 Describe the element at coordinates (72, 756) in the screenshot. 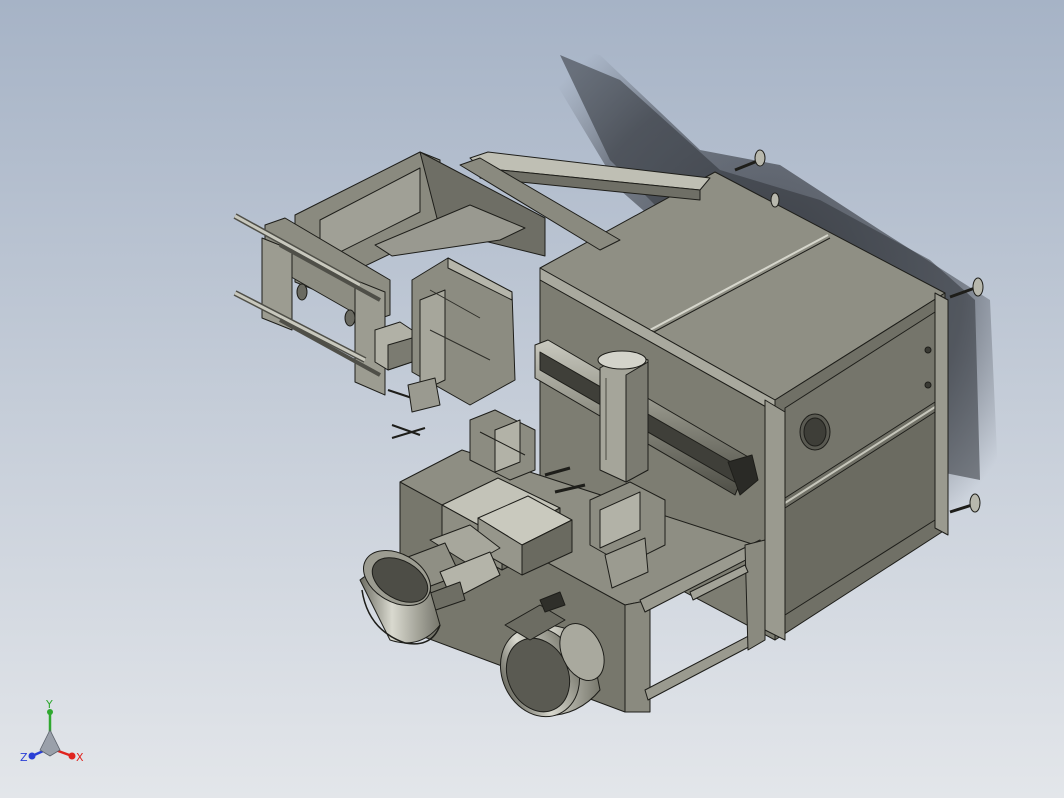

I see `x-axis-handle` at that location.